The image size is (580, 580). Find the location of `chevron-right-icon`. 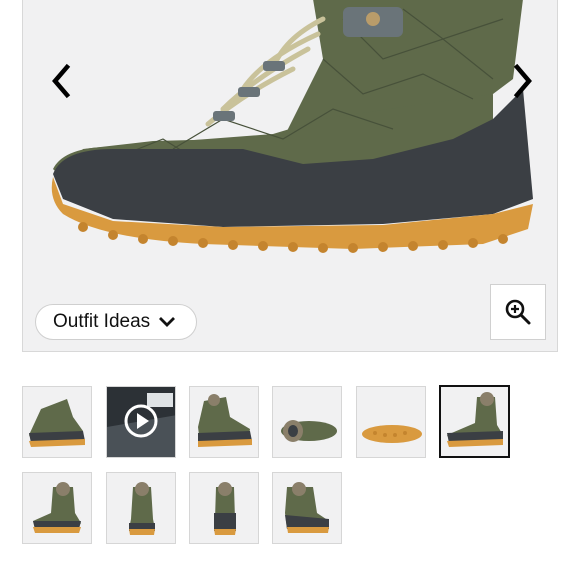

chevron-right-icon is located at coordinates (522, 81).